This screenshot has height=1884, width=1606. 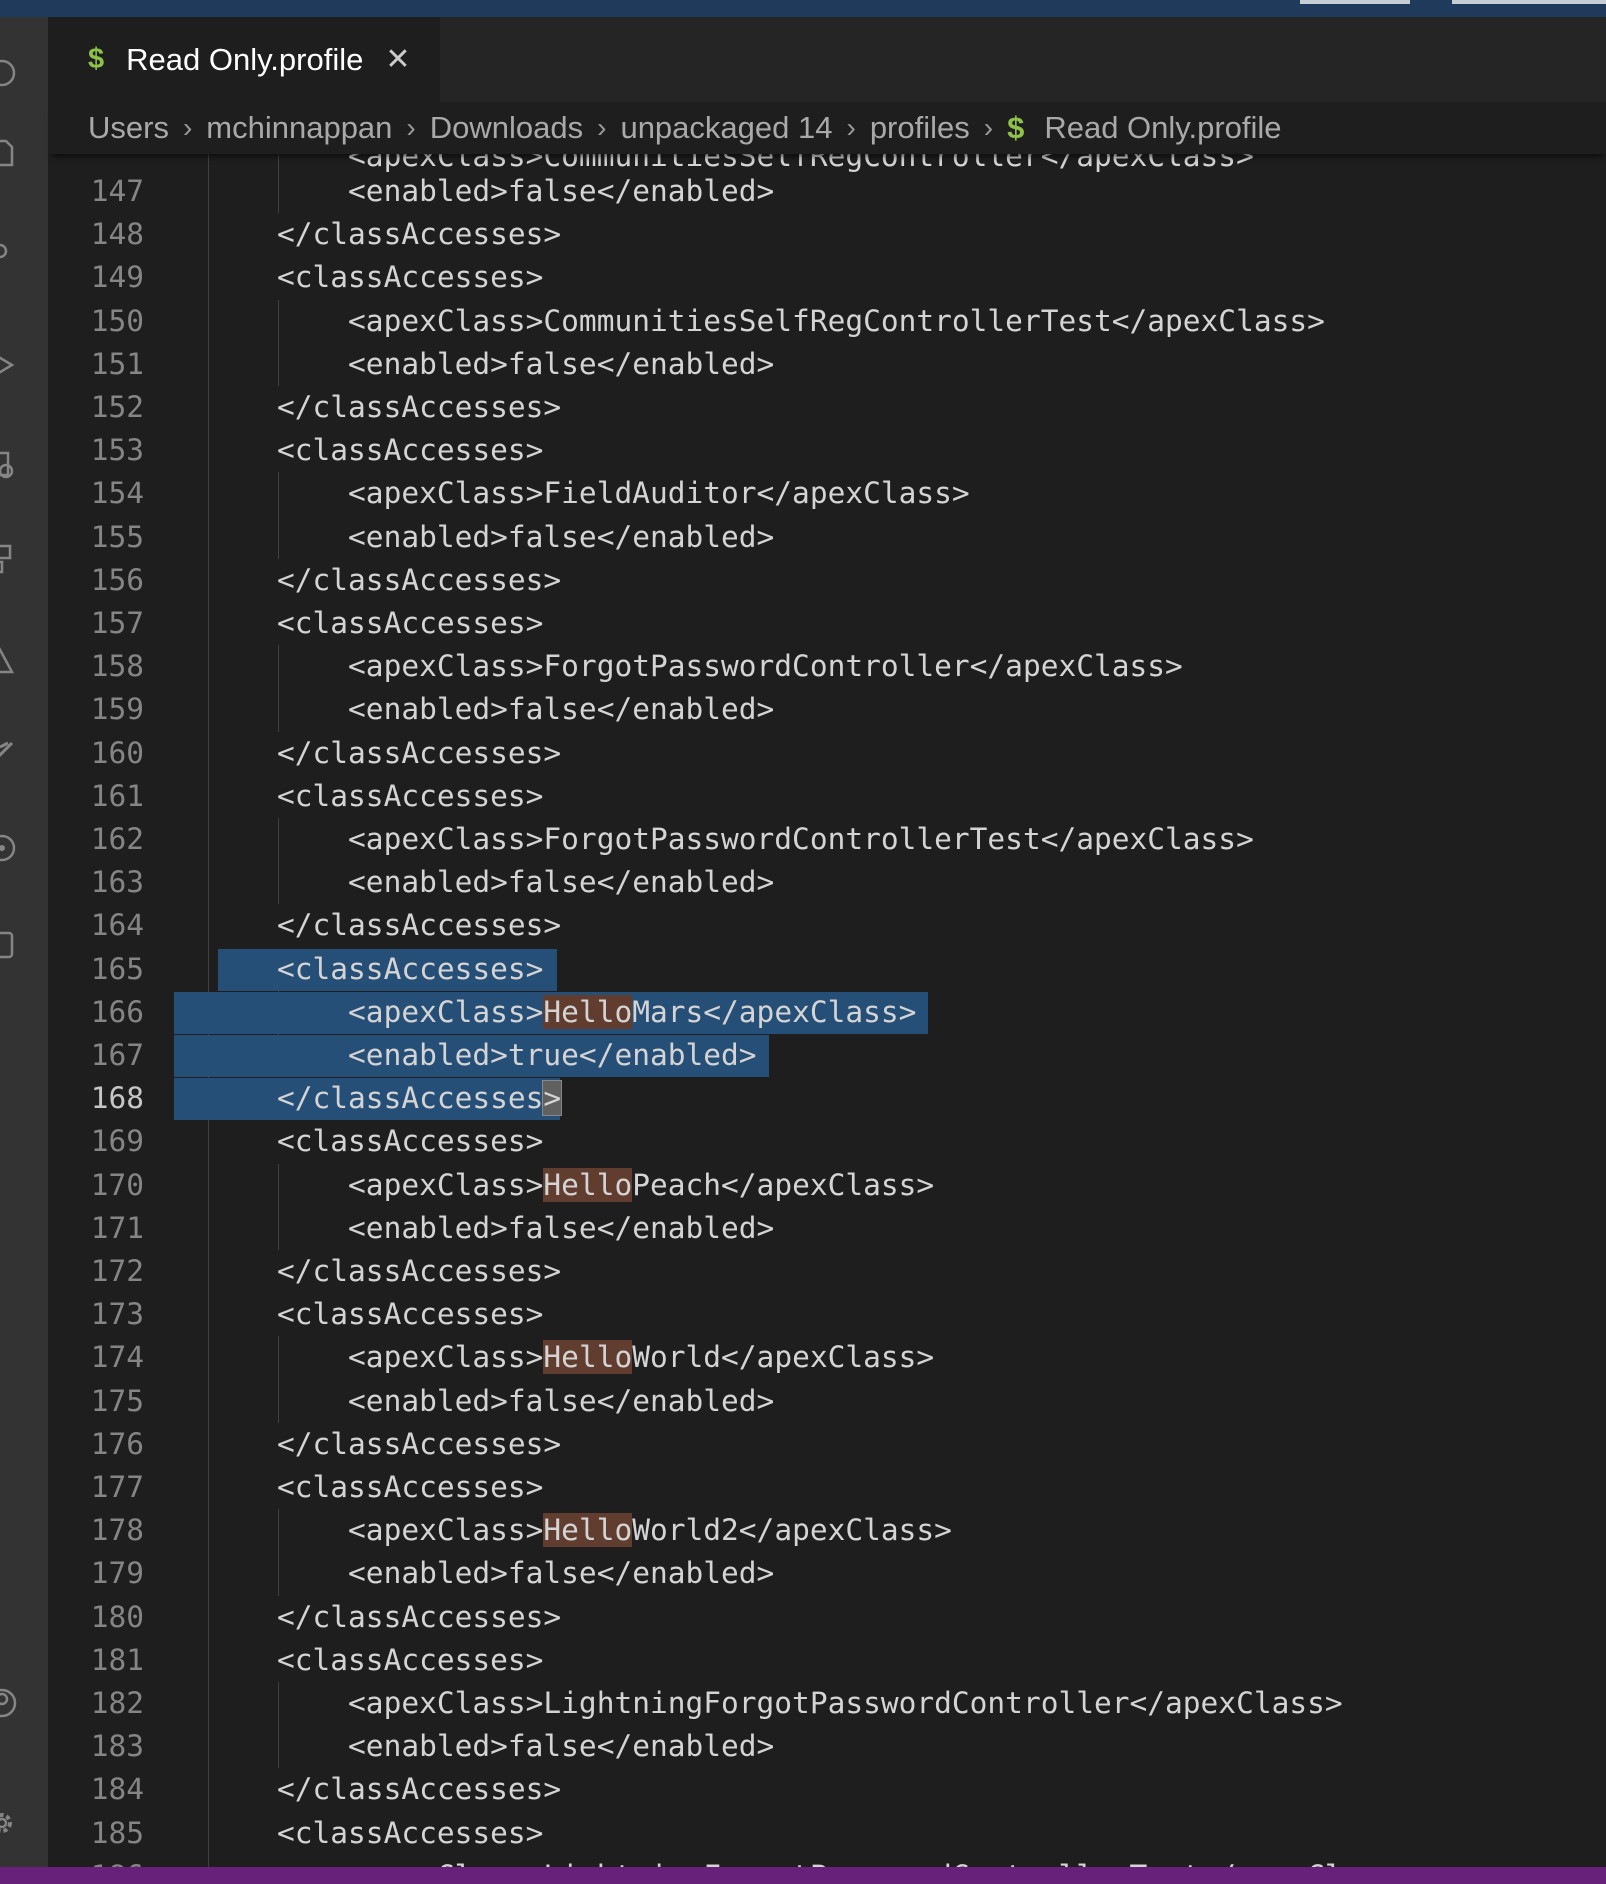 I want to click on remote-explorer-icon, so click(x=9, y=558).